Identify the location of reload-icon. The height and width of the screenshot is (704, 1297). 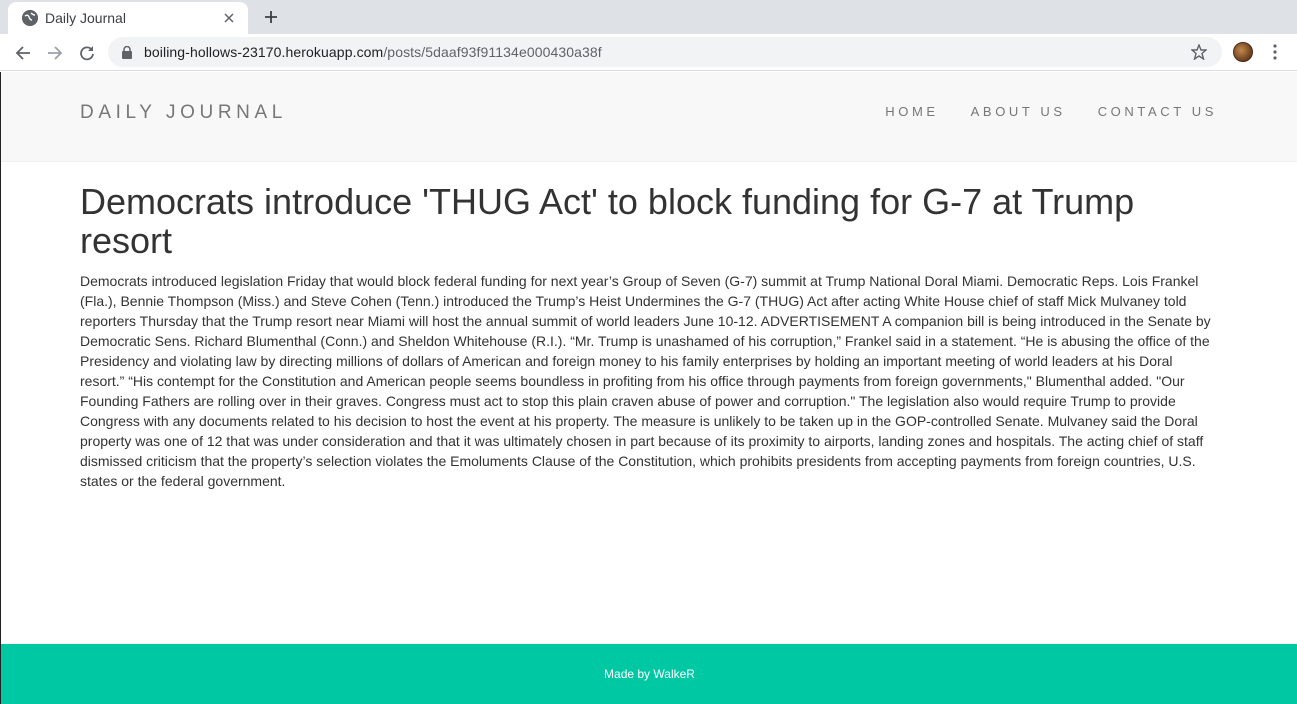
(87, 53).